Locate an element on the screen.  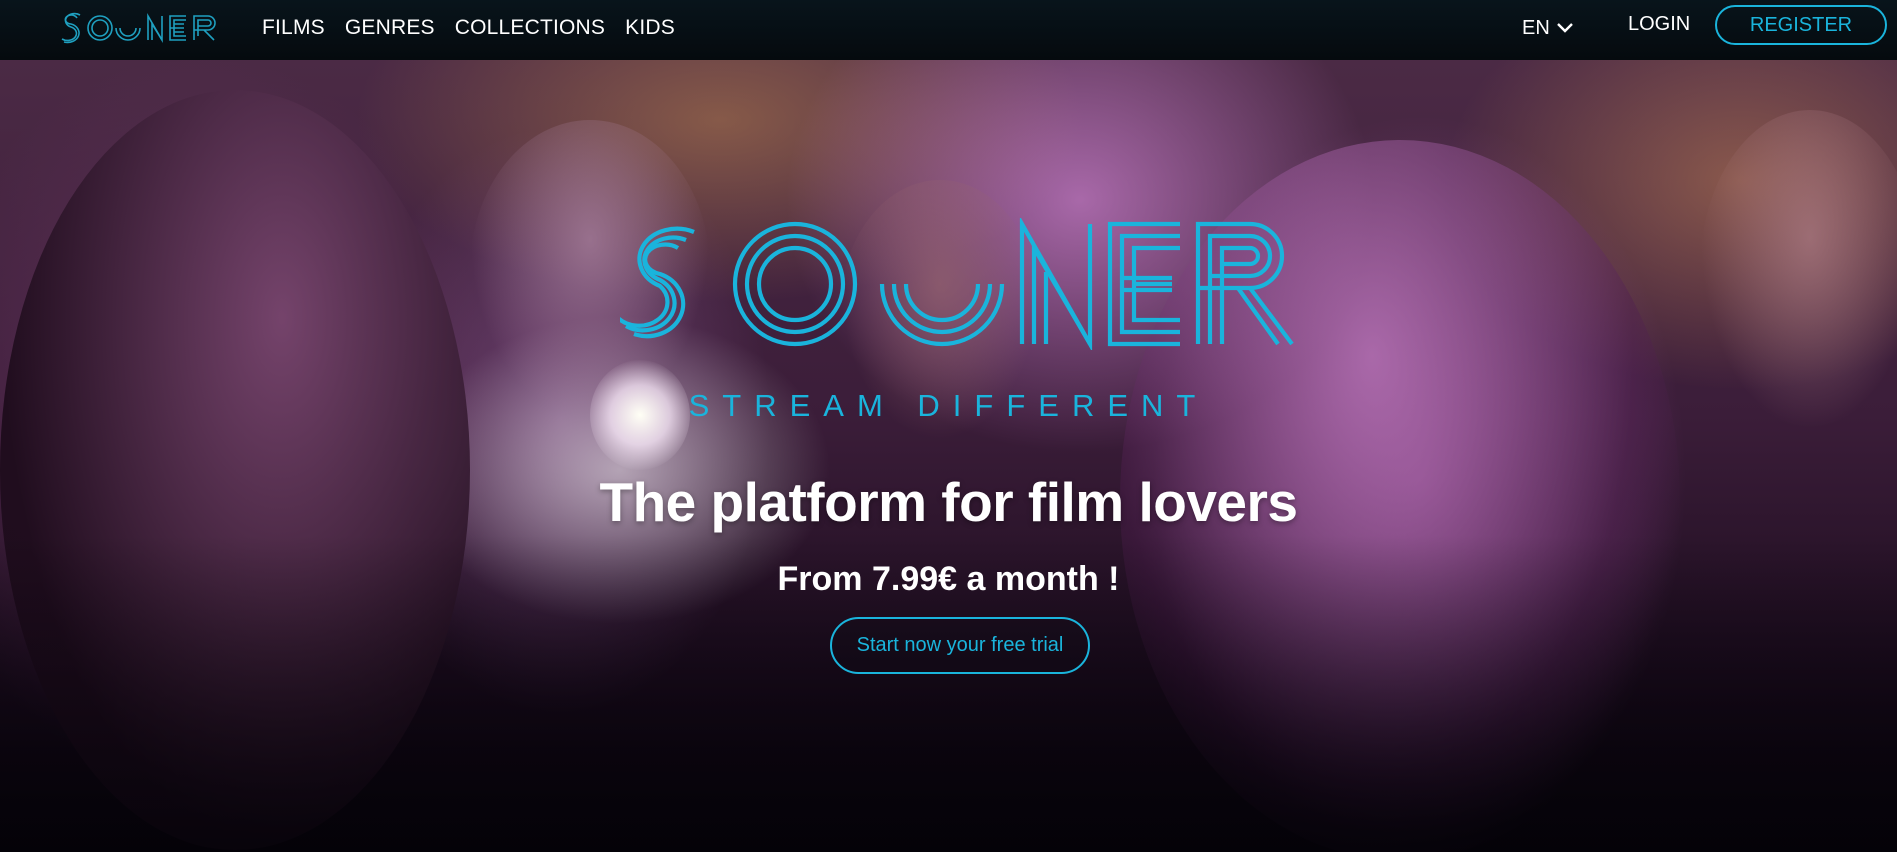
nav-kids-link: KIDS is located at coordinates (650, 28).